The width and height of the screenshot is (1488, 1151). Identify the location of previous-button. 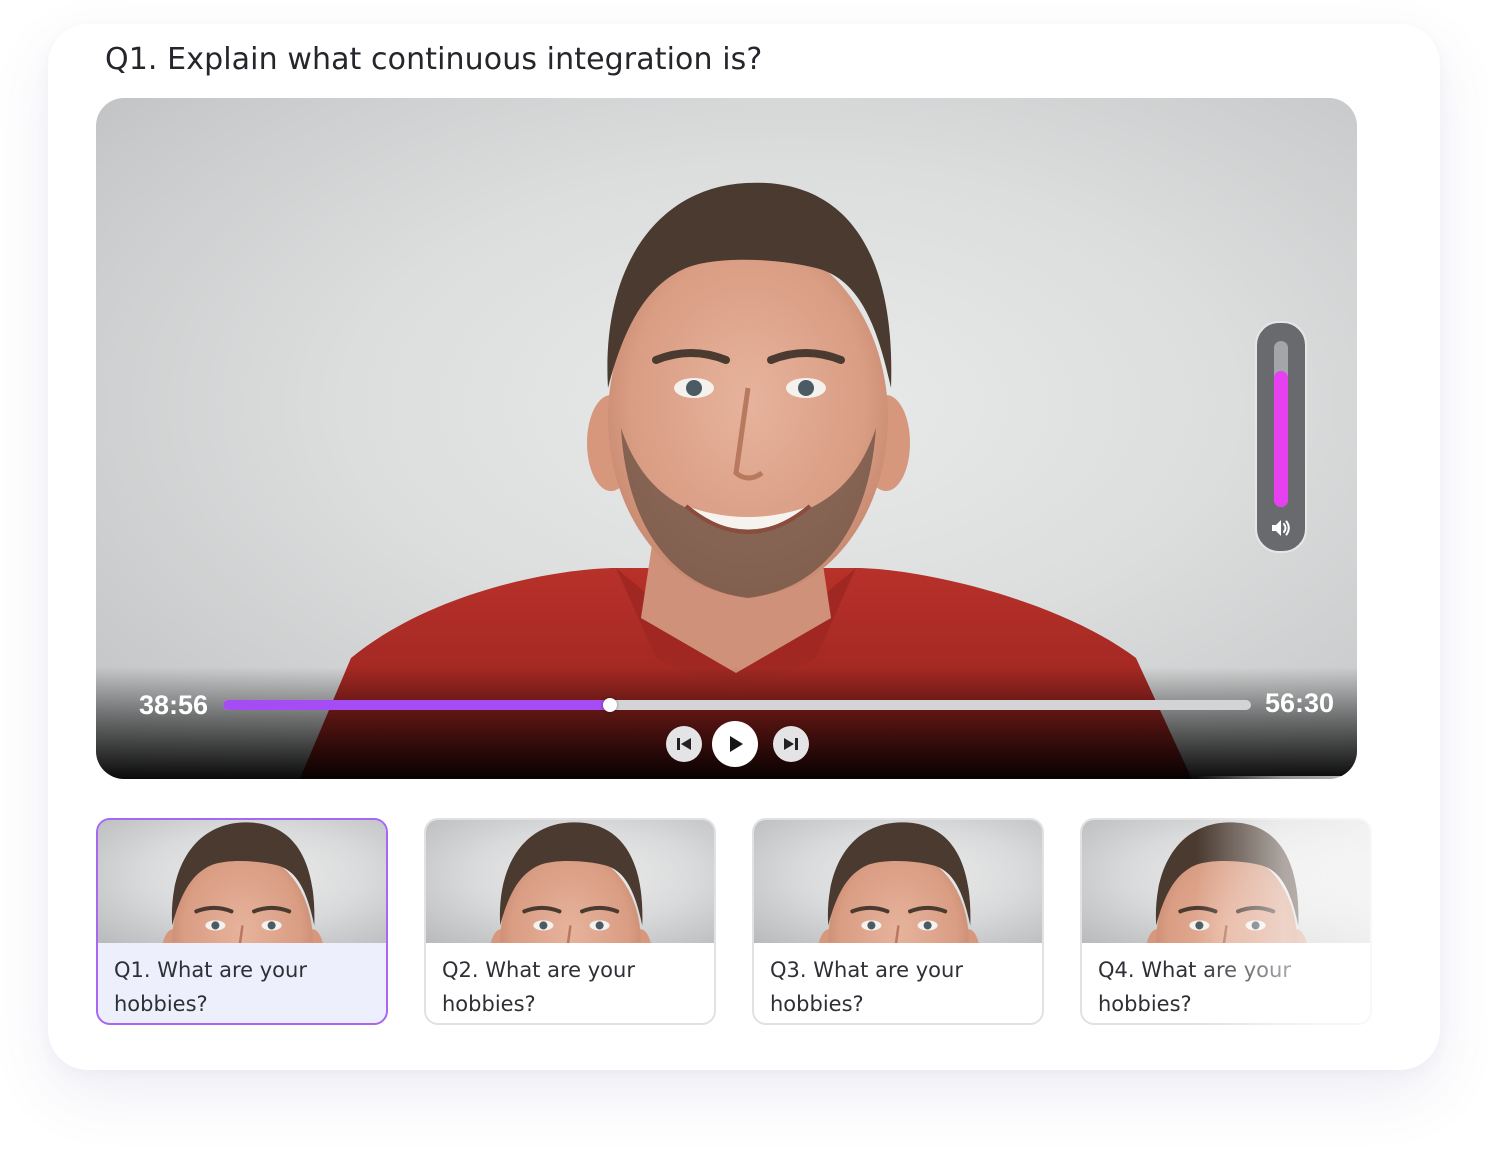
(684, 744).